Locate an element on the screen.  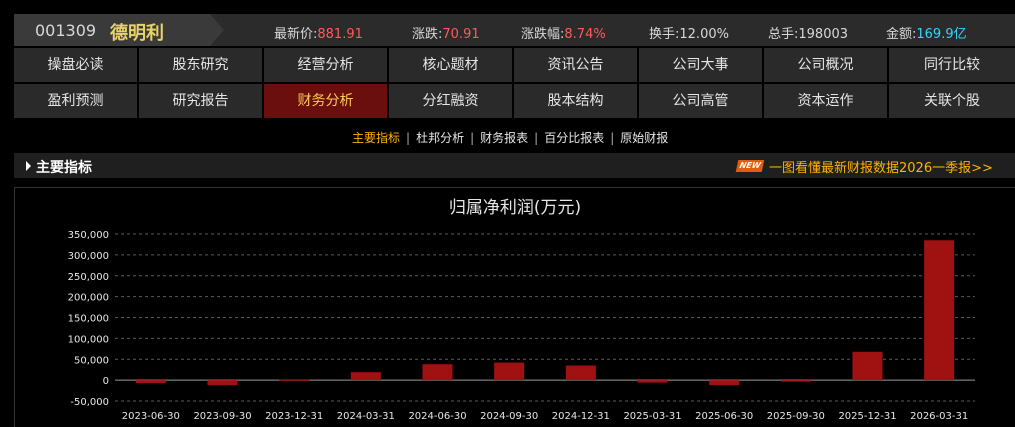
x-tick-label: 2026-03-31 is located at coordinates (939, 416).